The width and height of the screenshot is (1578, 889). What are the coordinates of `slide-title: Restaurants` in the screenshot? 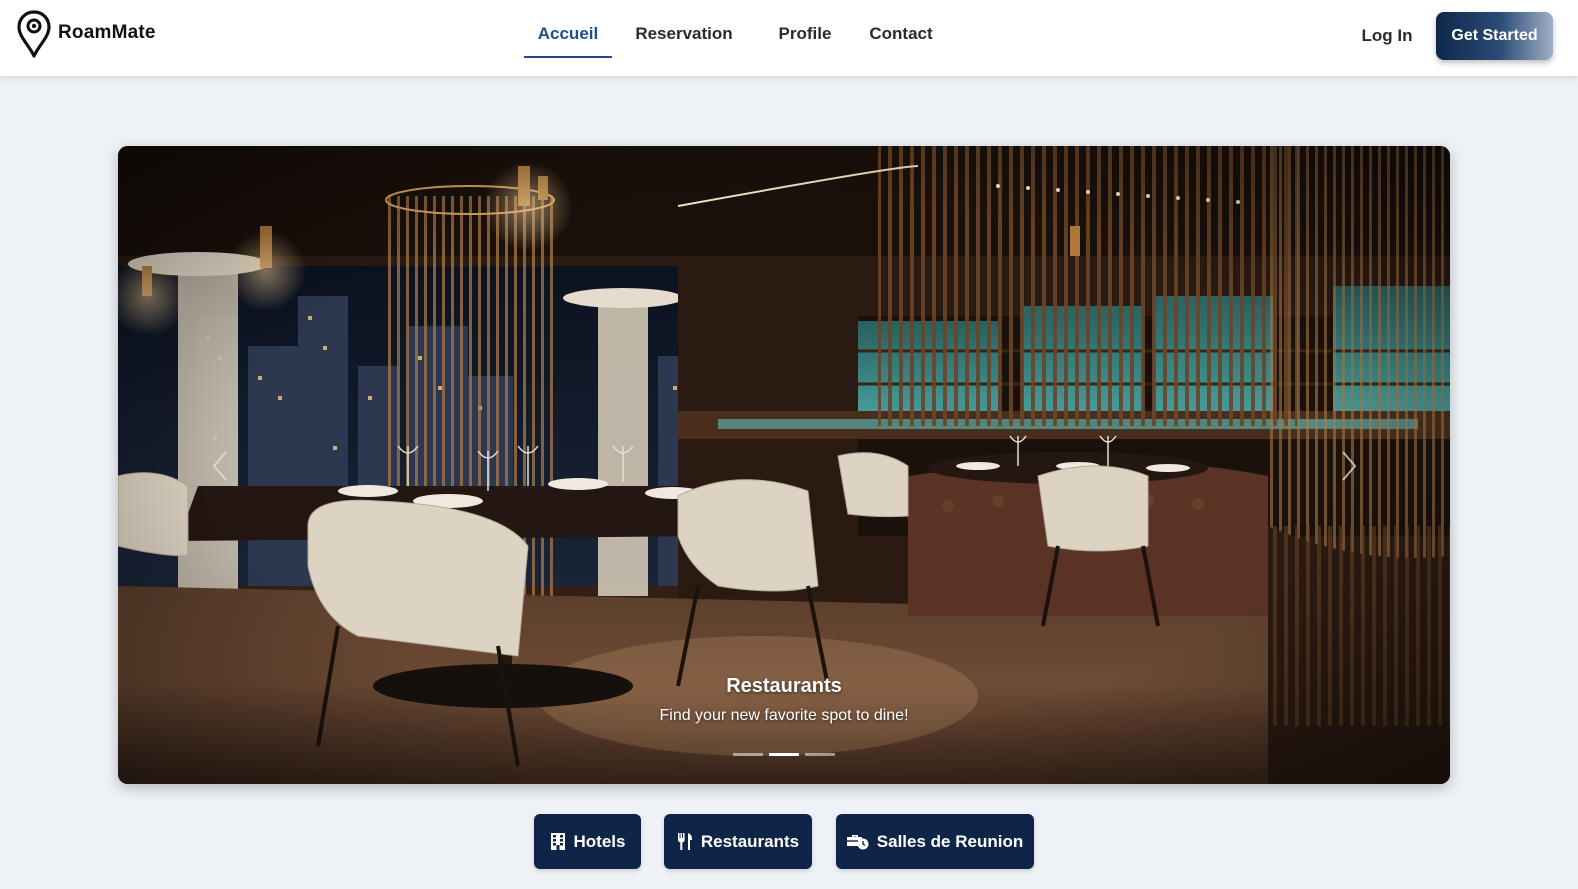 It's located at (784, 686).